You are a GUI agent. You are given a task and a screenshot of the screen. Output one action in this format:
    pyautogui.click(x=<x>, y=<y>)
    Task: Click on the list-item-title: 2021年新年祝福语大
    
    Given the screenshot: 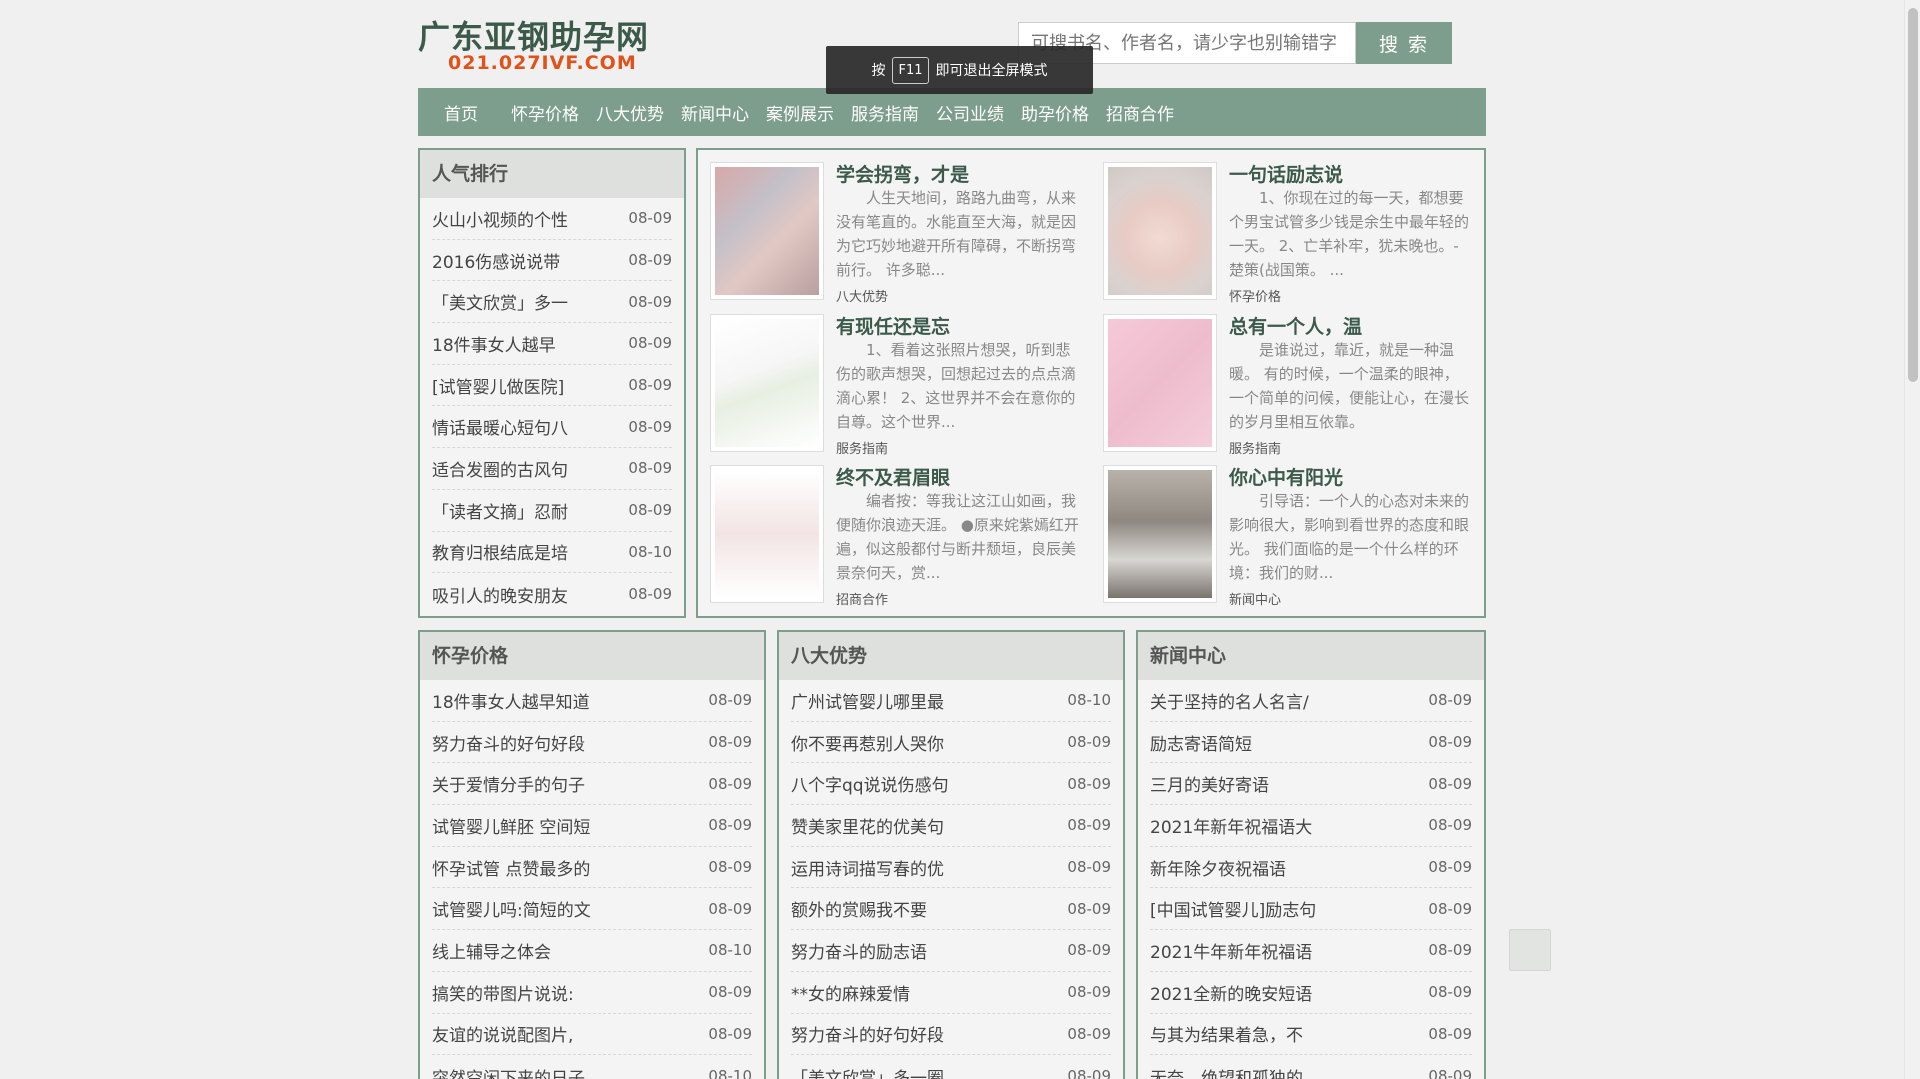 What is the action you would take?
    pyautogui.click(x=1231, y=825)
    